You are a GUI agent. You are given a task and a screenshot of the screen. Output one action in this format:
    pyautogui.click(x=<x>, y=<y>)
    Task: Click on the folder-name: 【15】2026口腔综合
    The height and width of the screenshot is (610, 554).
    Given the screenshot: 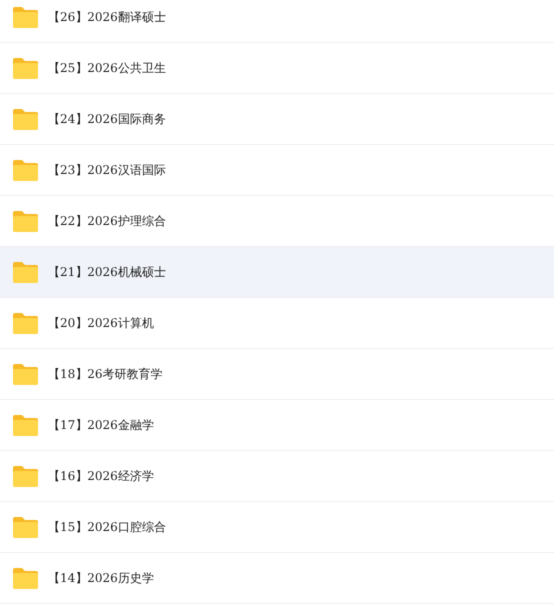 What is the action you would take?
    pyautogui.click(x=107, y=527)
    